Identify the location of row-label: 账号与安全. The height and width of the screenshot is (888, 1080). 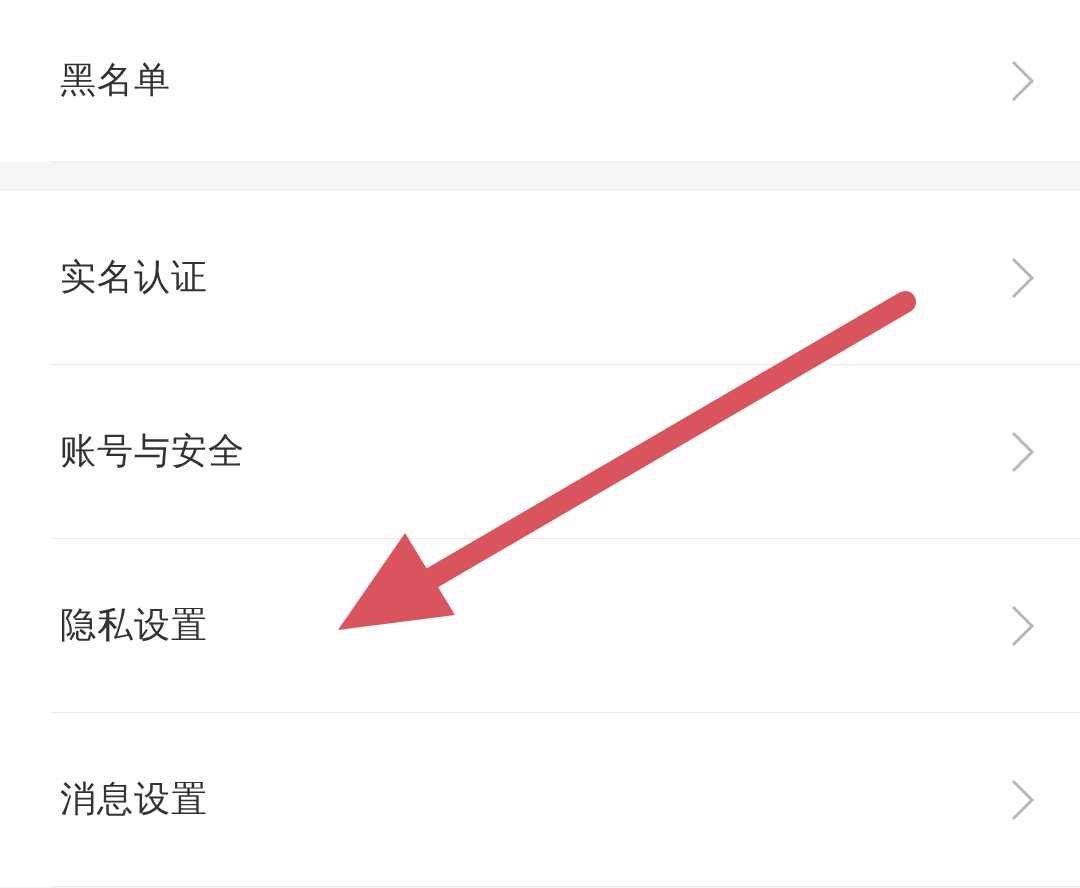
(152, 451).